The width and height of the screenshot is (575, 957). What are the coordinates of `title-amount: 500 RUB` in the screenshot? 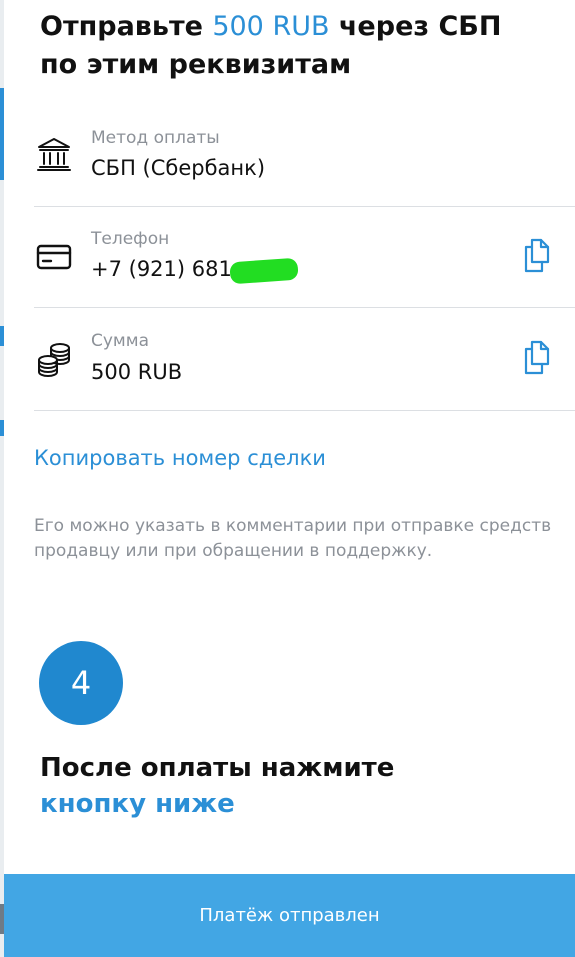 It's located at (271, 26).